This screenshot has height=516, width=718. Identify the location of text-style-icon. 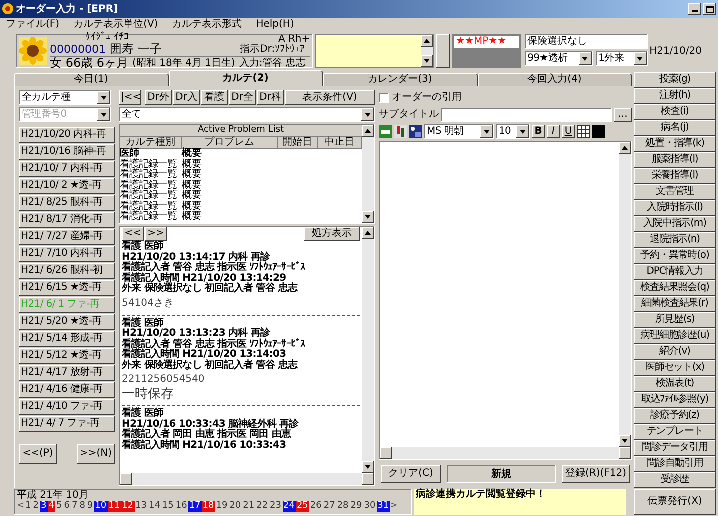
(385, 131).